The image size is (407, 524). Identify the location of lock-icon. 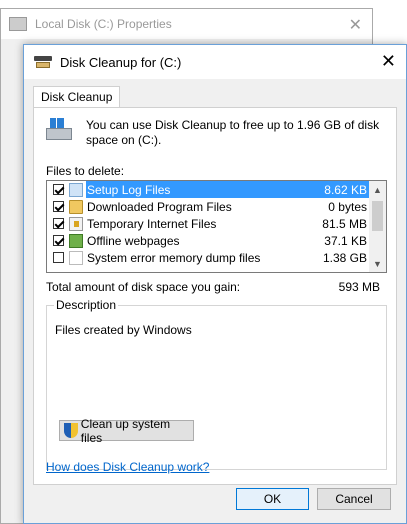
(76, 223).